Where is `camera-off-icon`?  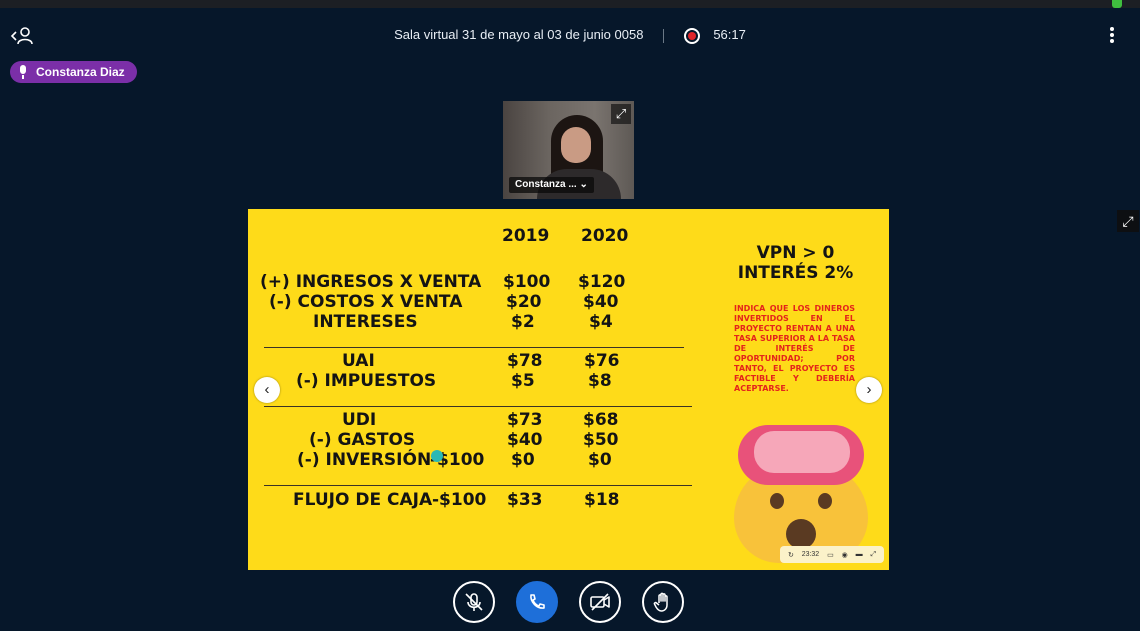 camera-off-icon is located at coordinates (600, 602).